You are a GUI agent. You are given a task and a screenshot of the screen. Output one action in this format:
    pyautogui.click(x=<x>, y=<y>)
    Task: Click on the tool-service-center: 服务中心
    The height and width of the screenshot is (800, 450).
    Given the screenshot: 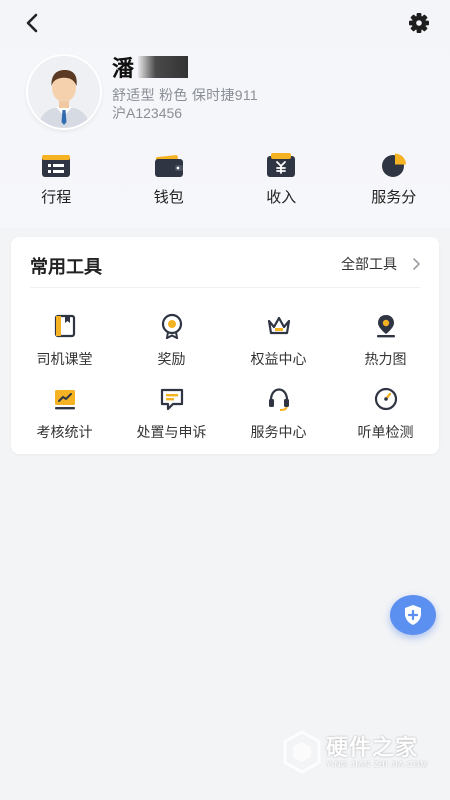 What is the action you would take?
    pyautogui.click(x=278, y=414)
    